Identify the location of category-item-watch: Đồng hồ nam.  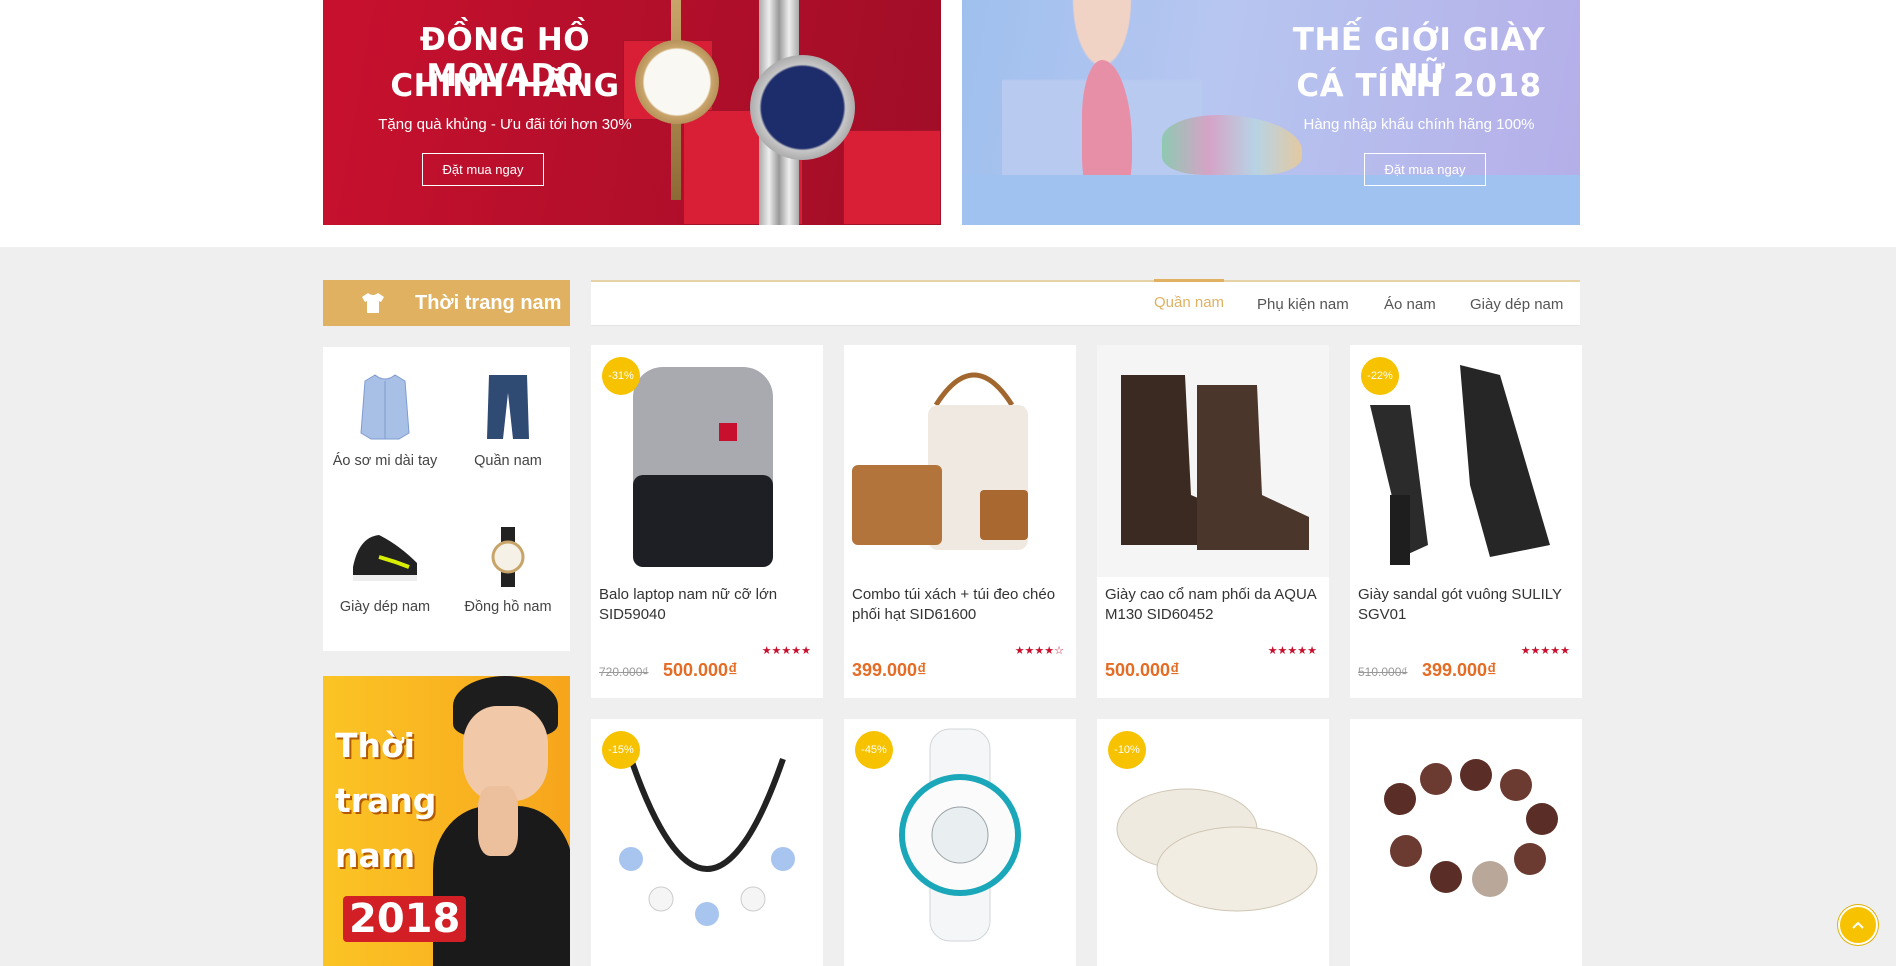
(508, 571).